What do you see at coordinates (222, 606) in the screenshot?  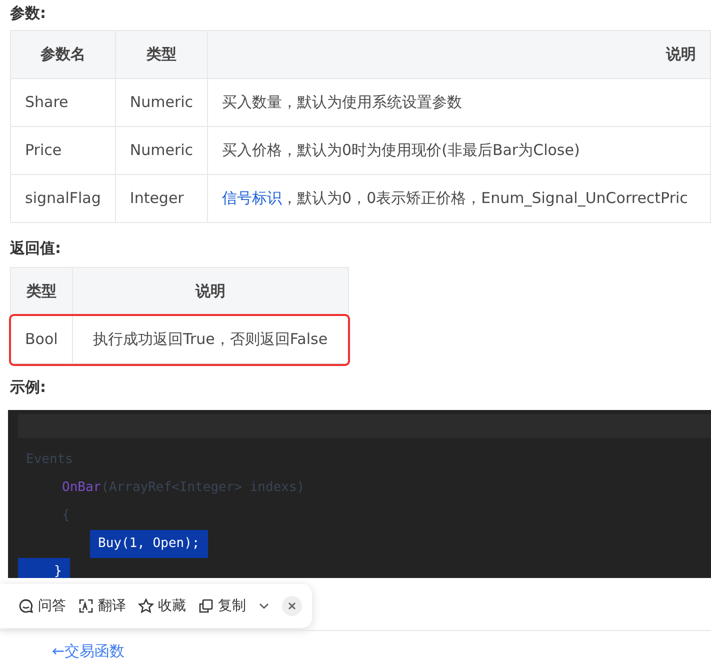 I see `toolbar-button: 复制` at bounding box center [222, 606].